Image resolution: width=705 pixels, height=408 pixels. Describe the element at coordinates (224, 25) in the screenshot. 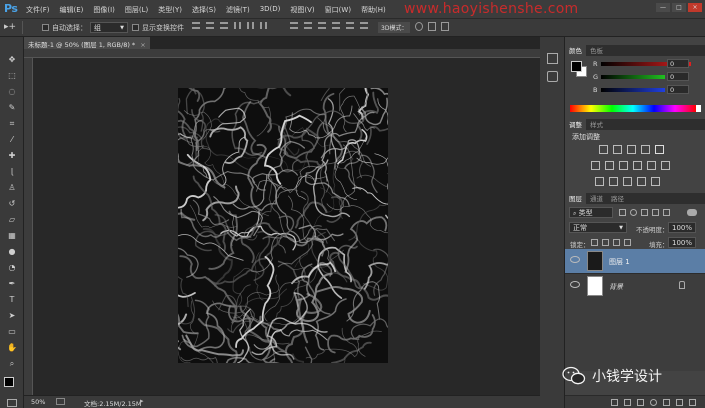

I see `align-bottom-icon` at that location.